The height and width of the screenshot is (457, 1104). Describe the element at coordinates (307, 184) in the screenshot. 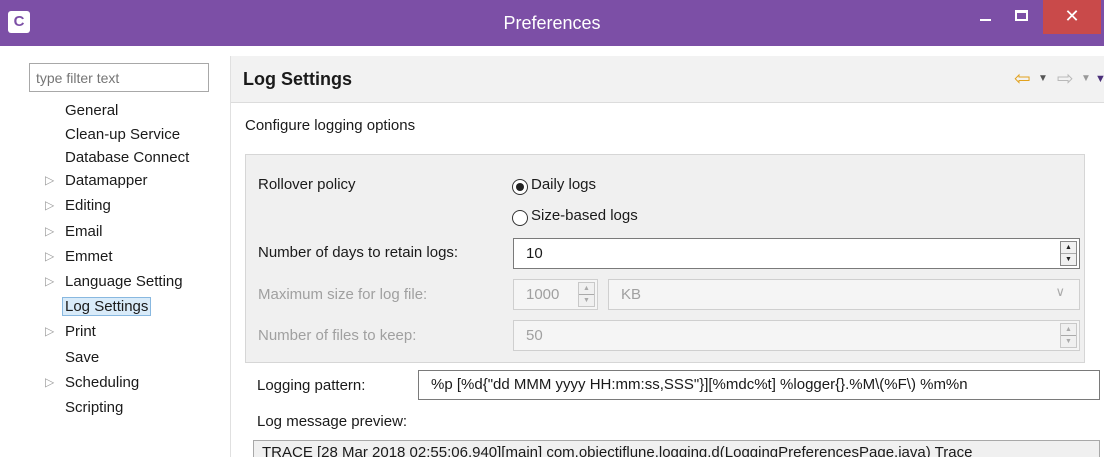

I see `rollover-policy-label: Rollover policy` at that location.